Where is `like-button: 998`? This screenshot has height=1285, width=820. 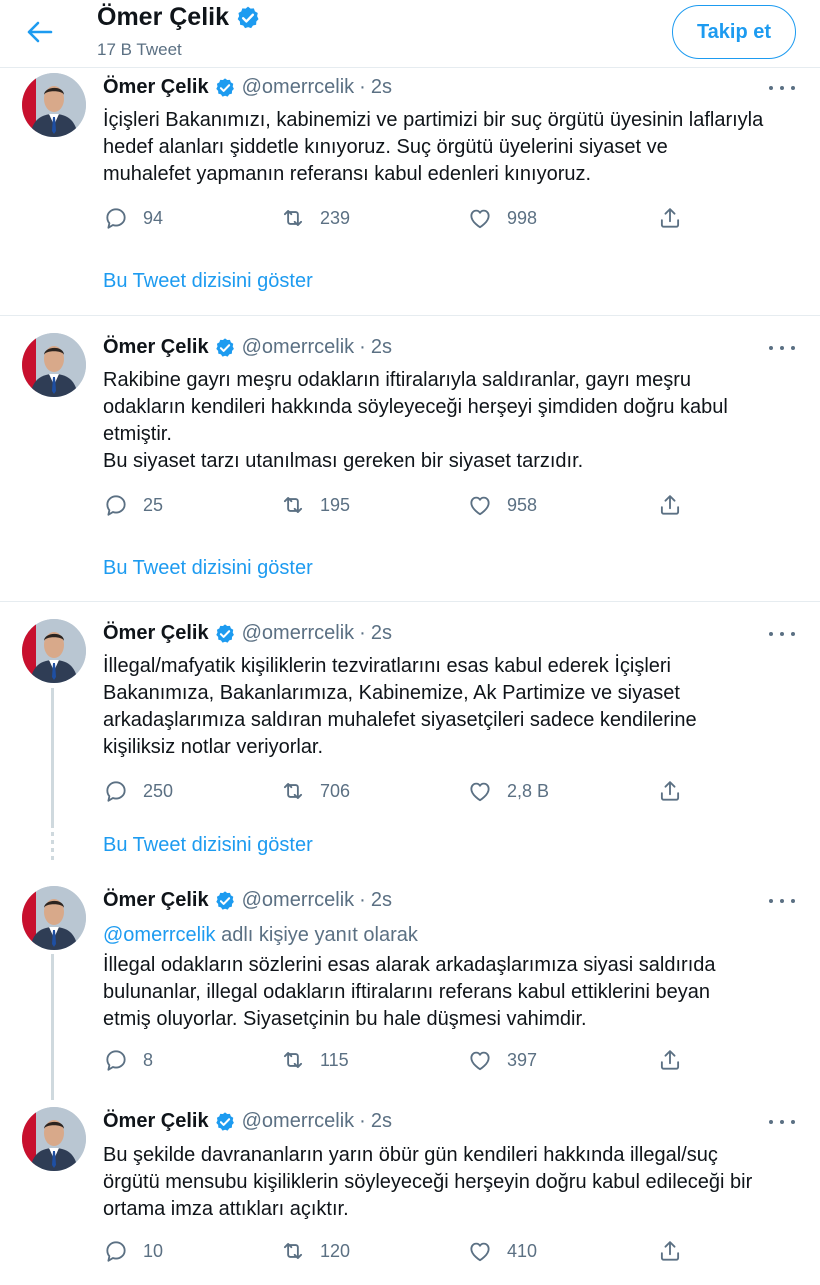
like-button: 998 is located at coordinates (502, 218).